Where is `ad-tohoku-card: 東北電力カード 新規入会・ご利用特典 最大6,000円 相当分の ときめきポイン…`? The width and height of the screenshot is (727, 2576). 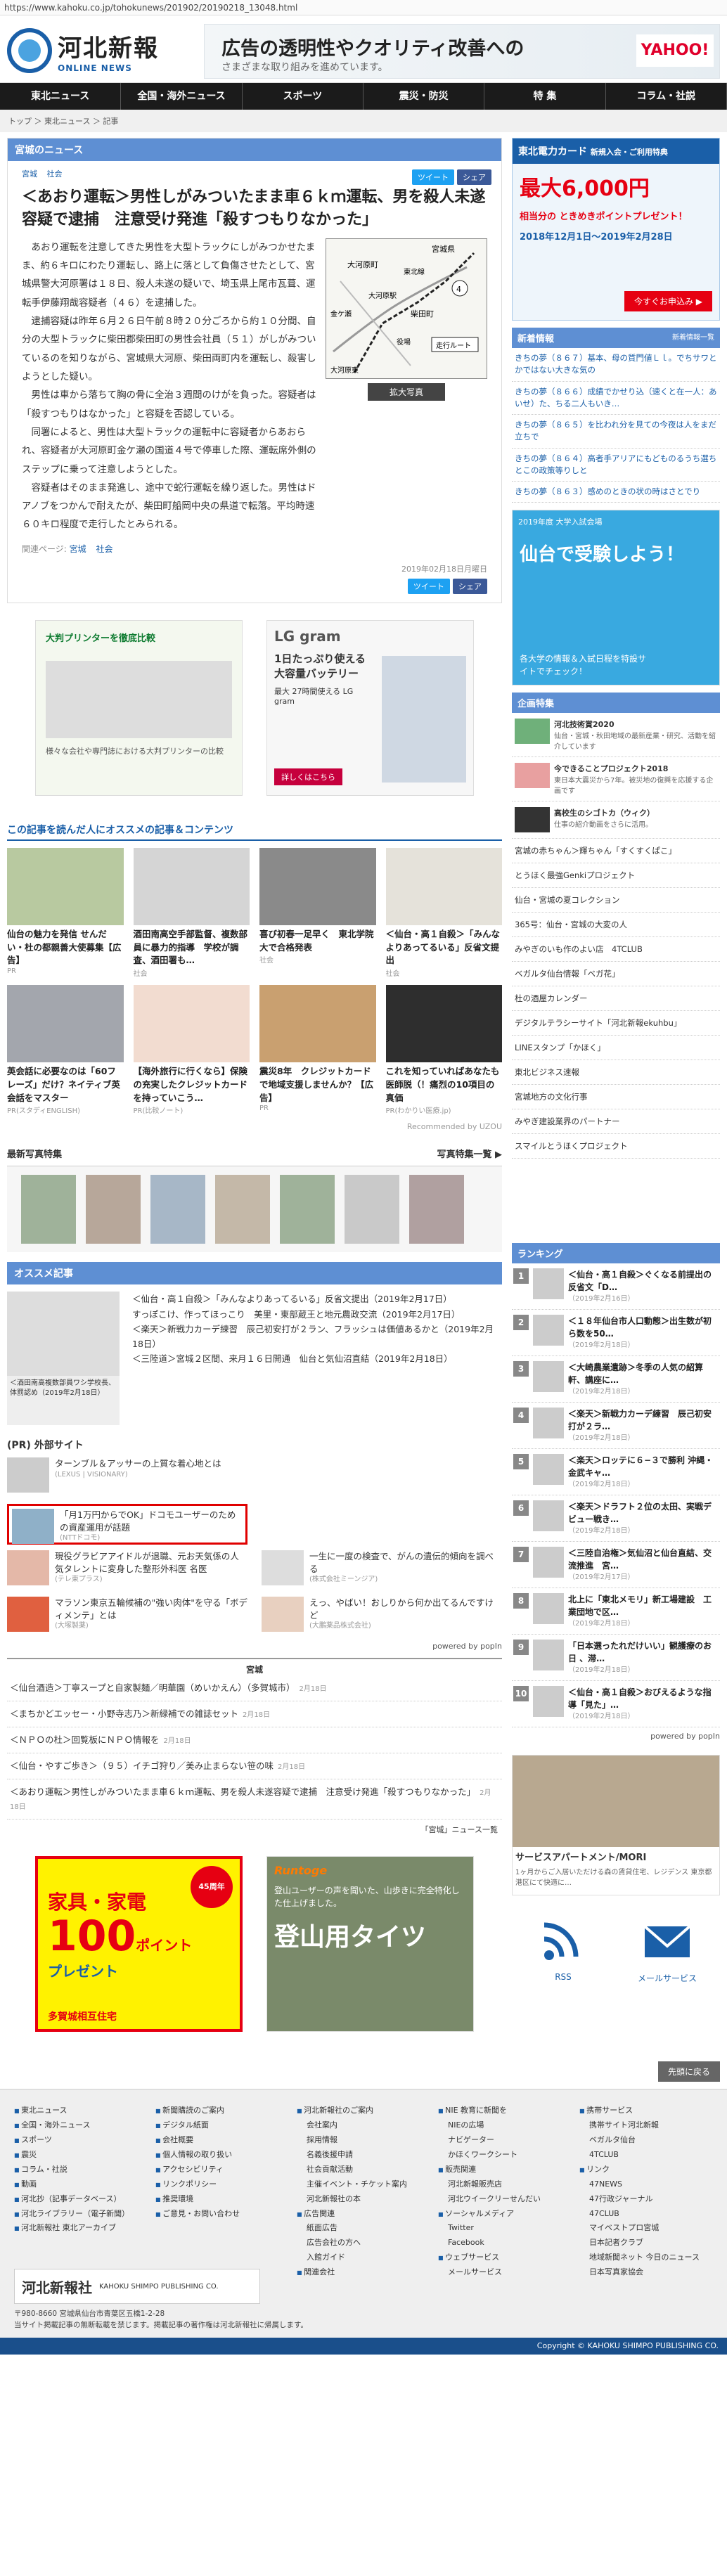
ad-tohoku-card: 東北電力カード 新規入会・ご利用特典 最大6,000円 相当分の ときめきポイン… is located at coordinates (616, 229).